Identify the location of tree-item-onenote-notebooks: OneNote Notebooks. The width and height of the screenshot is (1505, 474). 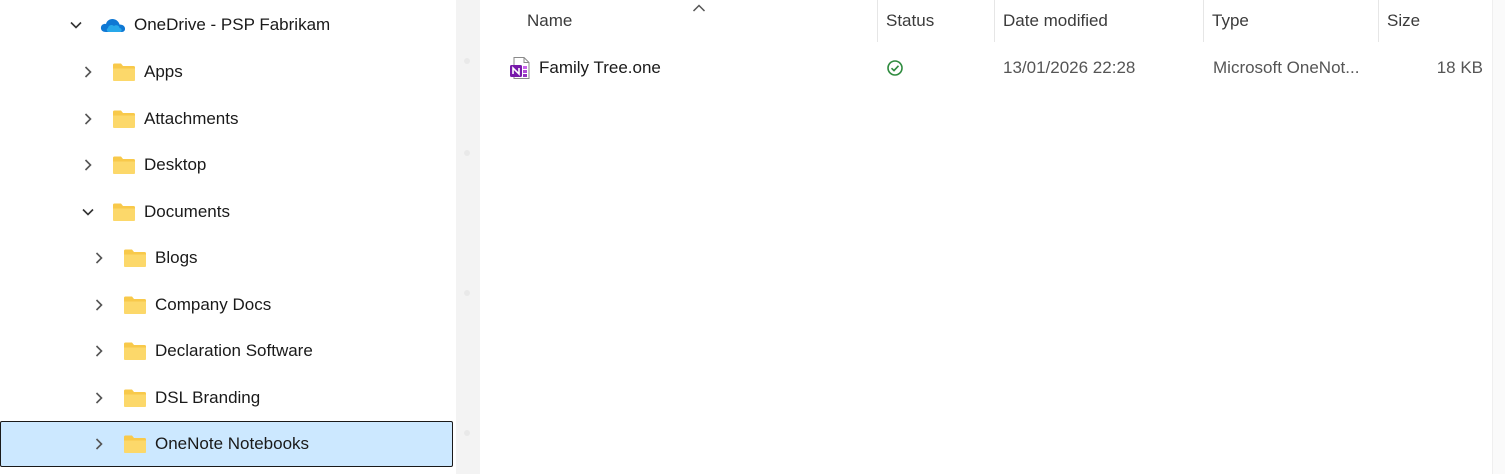
(226, 444).